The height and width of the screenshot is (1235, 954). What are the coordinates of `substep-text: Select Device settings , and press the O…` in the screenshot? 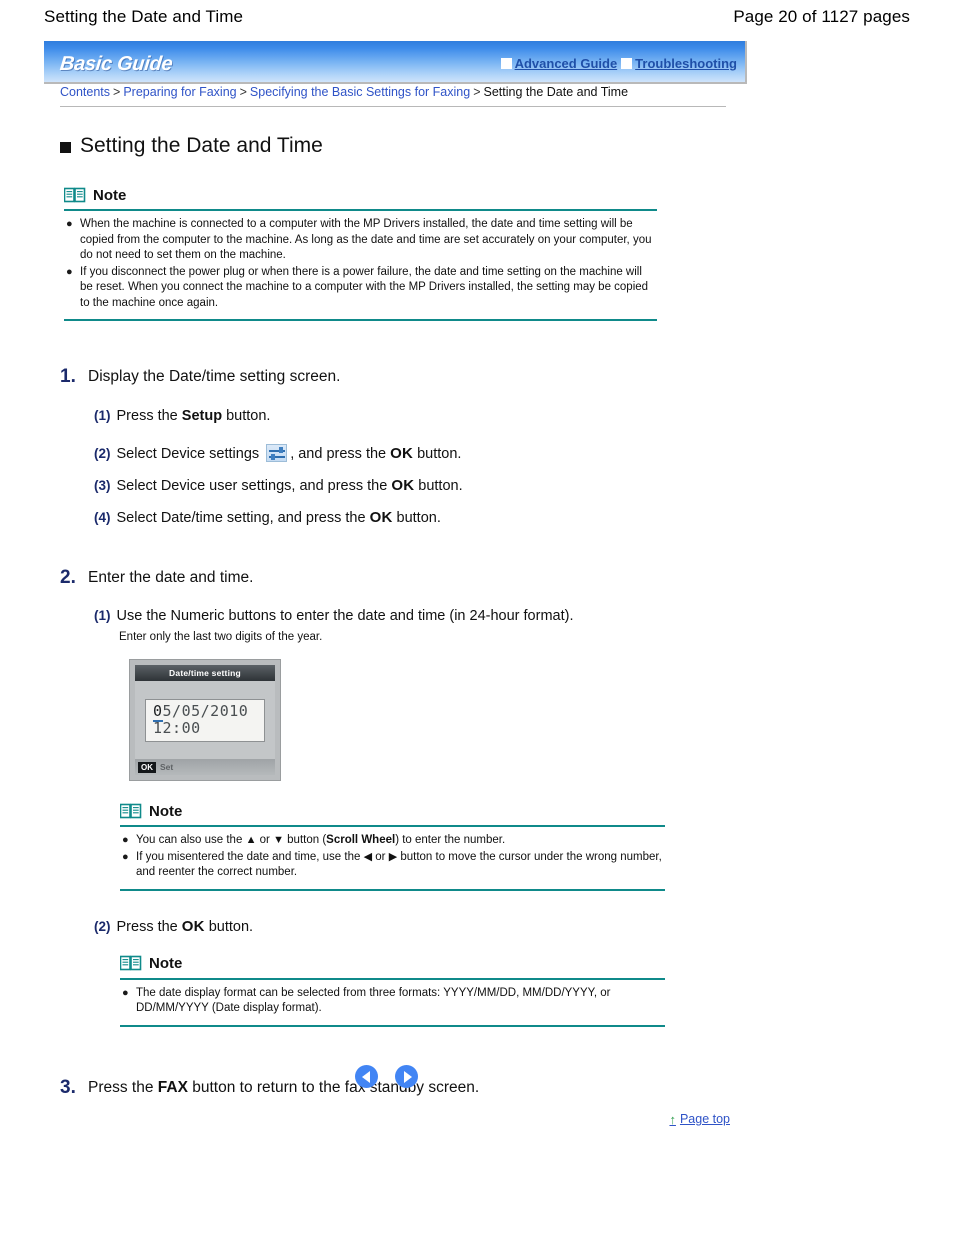 It's located at (289, 454).